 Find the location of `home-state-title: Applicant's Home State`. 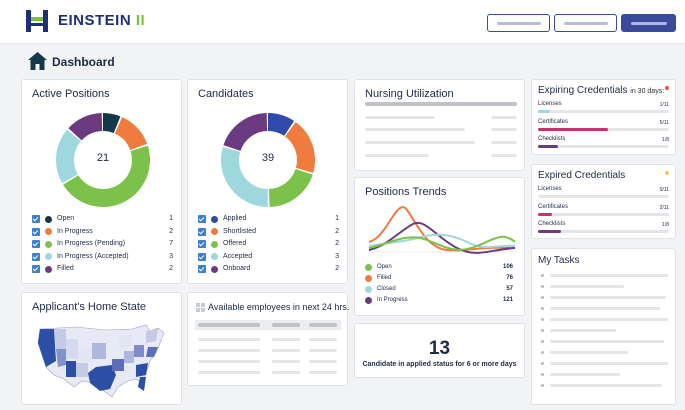

home-state-title: Applicant's Home State is located at coordinates (89, 307).